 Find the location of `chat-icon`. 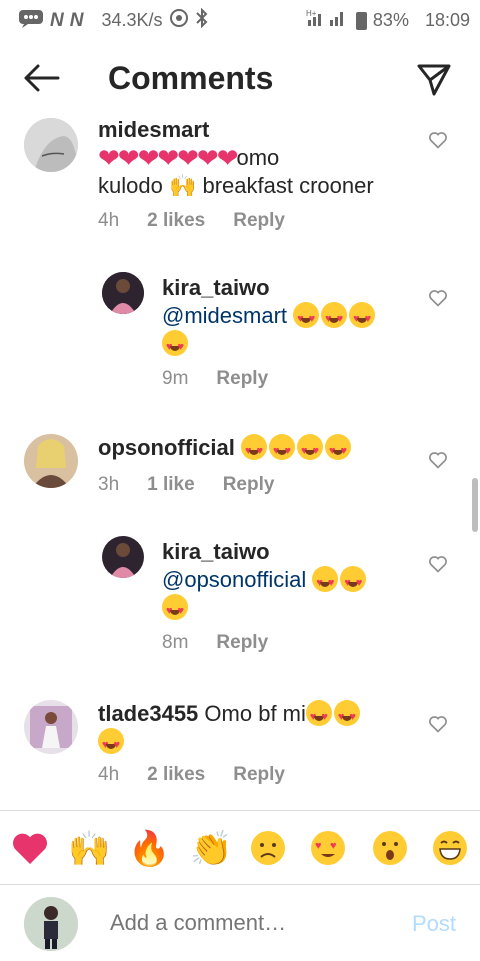

chat-icon is located at coordinates (31, 20).